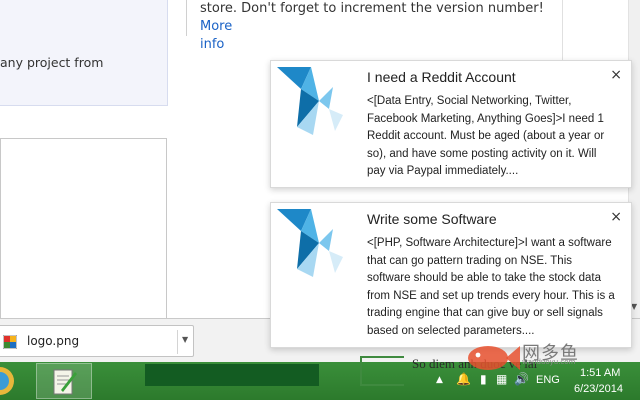  I want to click on info-link: info, so click(212, 44).